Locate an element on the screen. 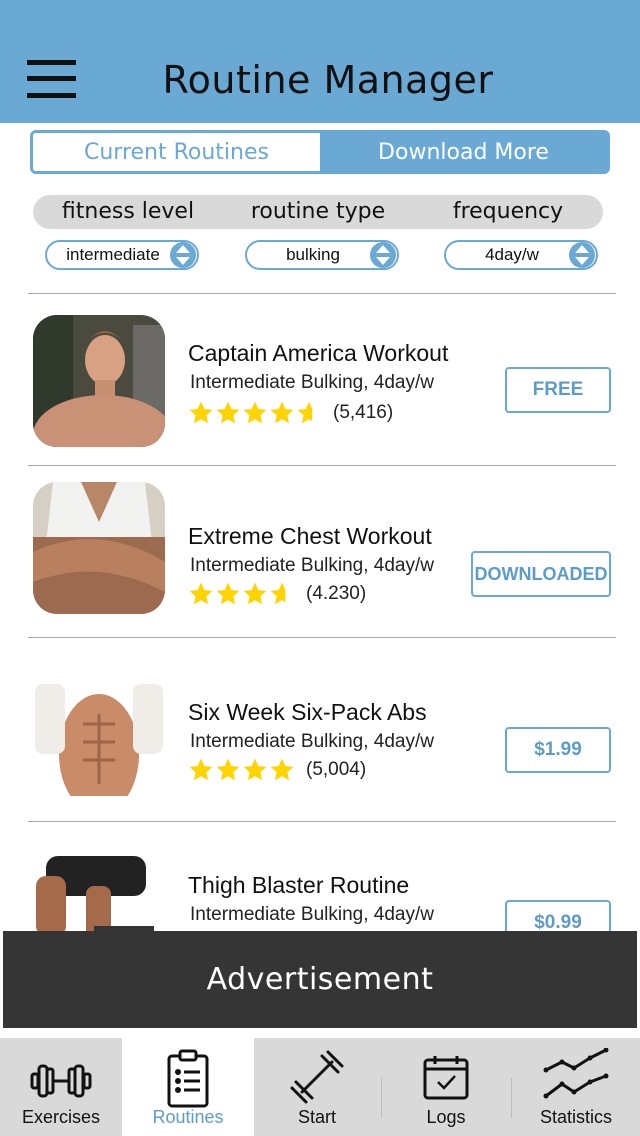 This screenshot has width=640, height=1136. rating-count: (5,416) is located at coordinates (363, 412).